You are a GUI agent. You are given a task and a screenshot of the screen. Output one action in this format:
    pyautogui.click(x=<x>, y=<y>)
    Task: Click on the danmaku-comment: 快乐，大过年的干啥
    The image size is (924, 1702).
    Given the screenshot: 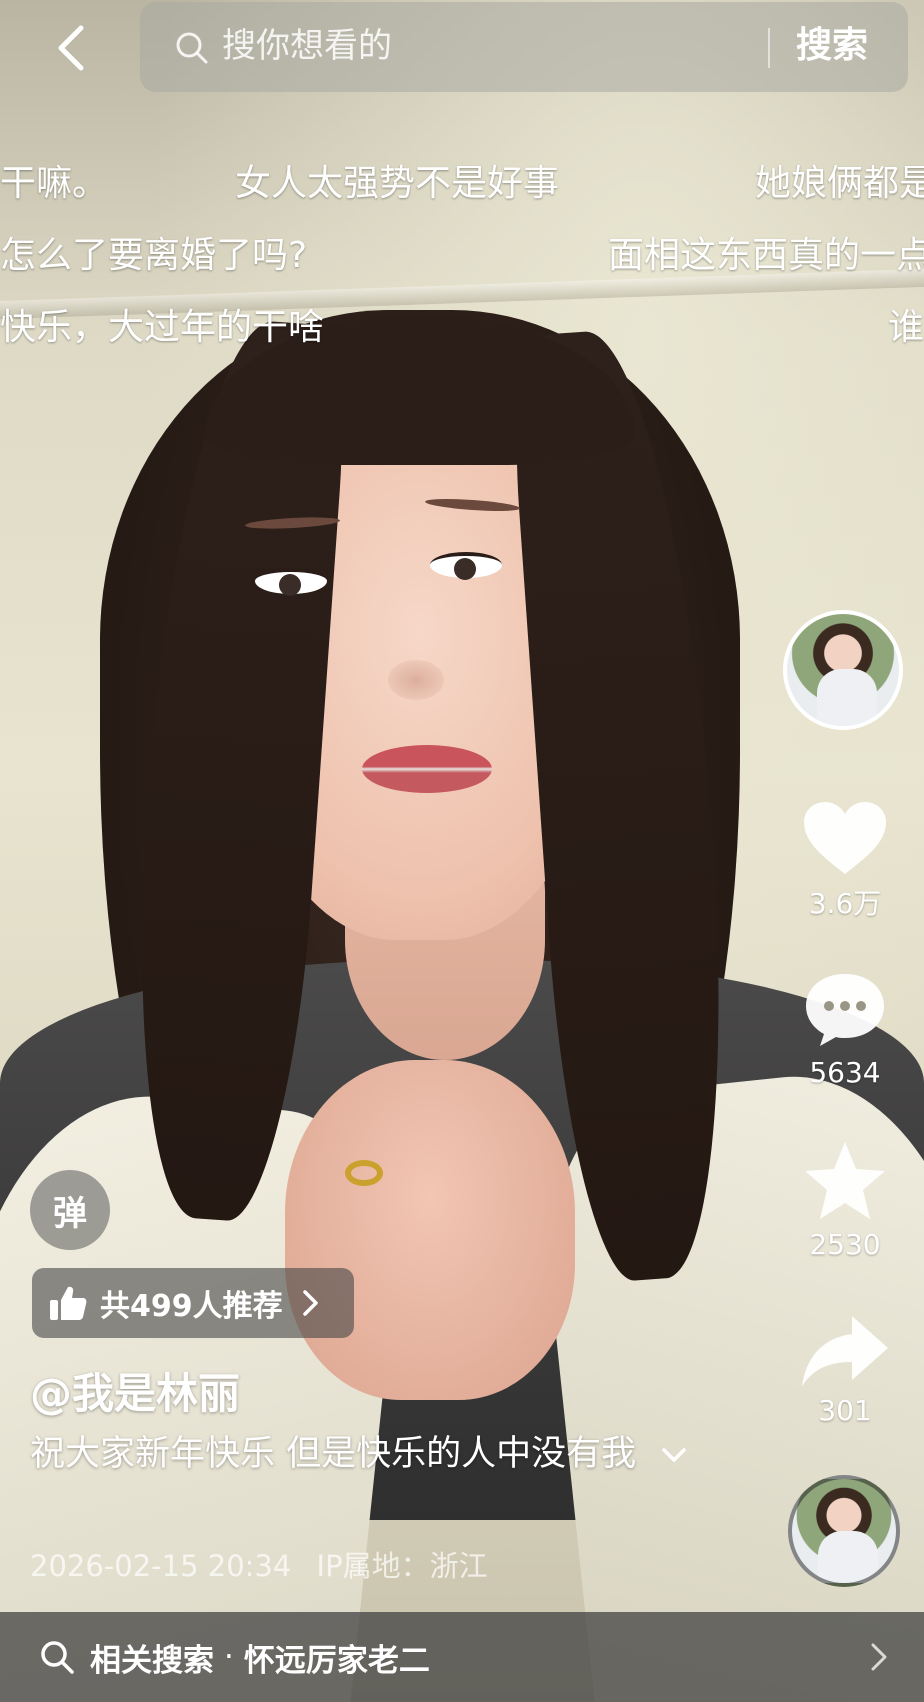 What is the action you would take?
    pyautogui.click(x=162, y=327)
    